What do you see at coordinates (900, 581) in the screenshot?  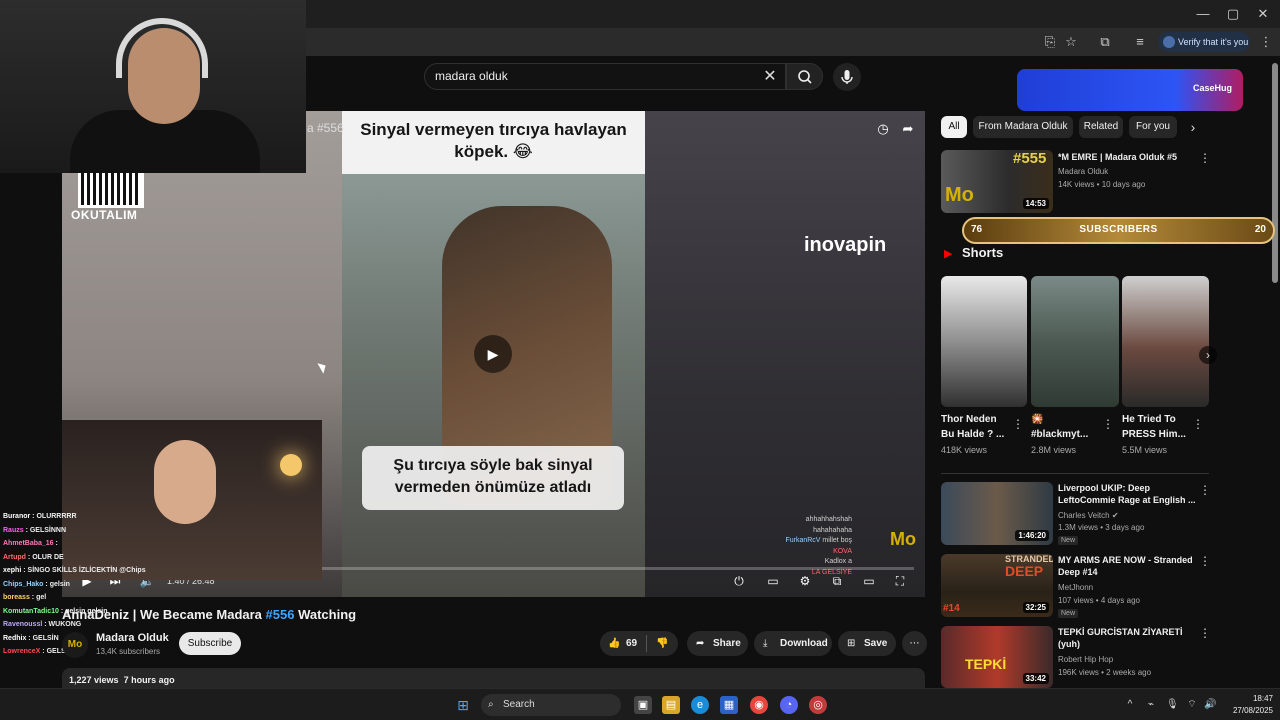 I see `fullscreen-icon: ⛶` at bounding box center [900, 581].